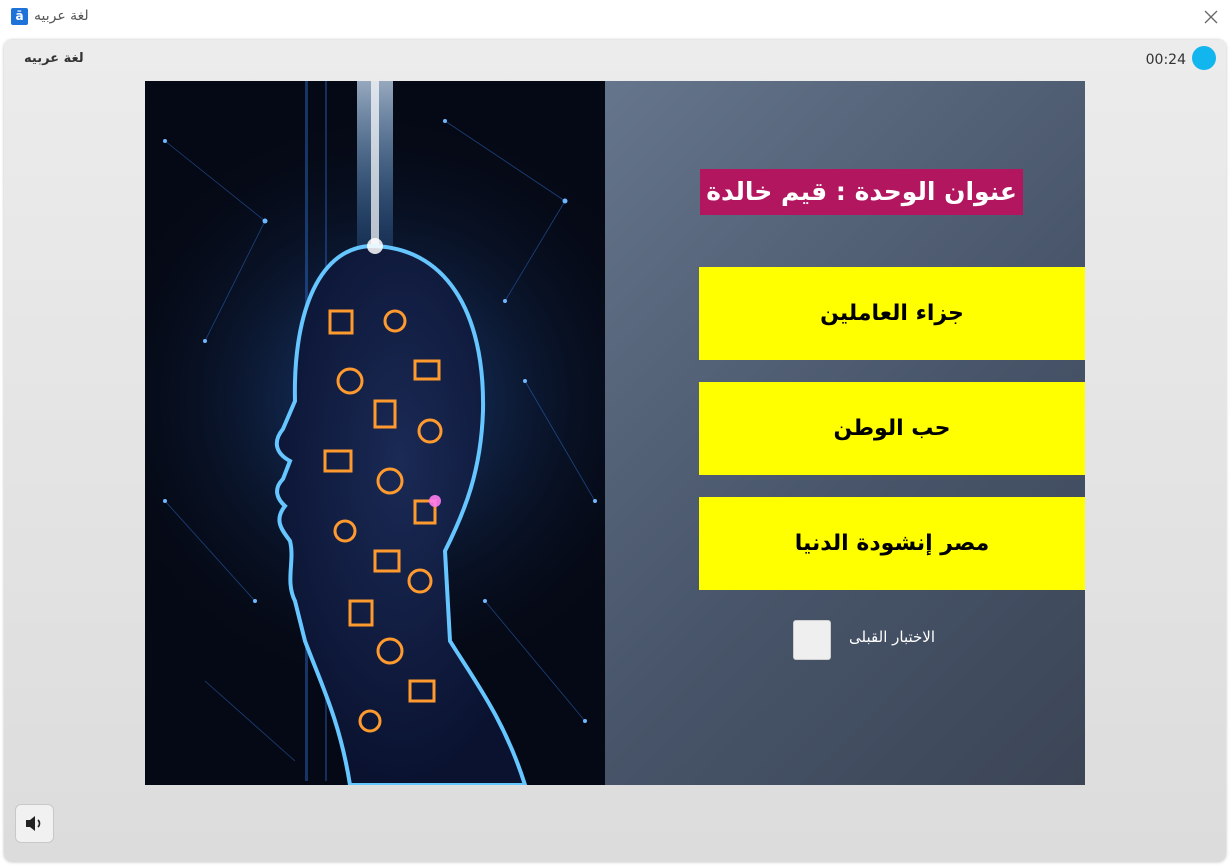 Image resolution: width=1232 pixels, height=868 pixels. What do you see at coordinates (892, 637) in the screenshot?
I see `pretest-label: الاختبار القبلى` at bounding box center [892, 637].